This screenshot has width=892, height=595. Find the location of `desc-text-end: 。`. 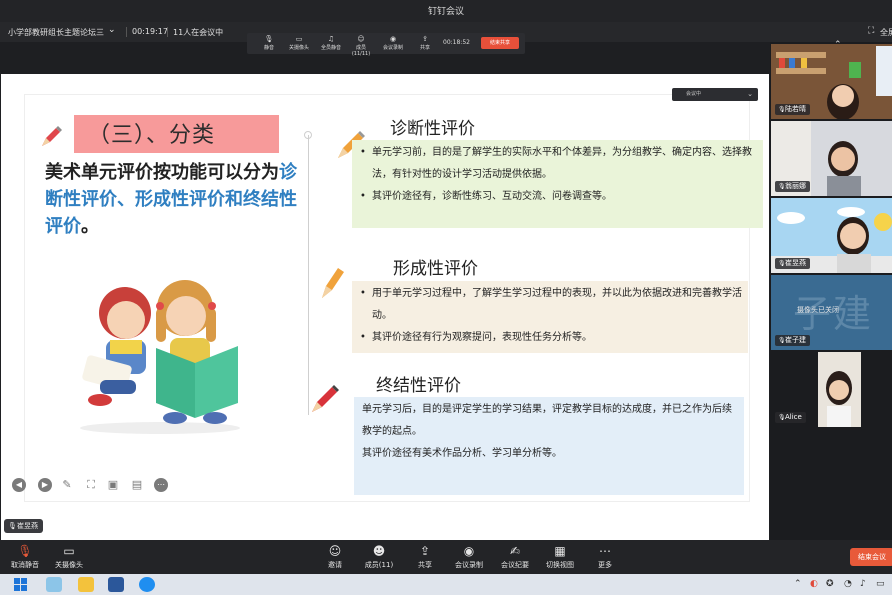

desc-text-end: 。 is located at coordinates (90, 226).